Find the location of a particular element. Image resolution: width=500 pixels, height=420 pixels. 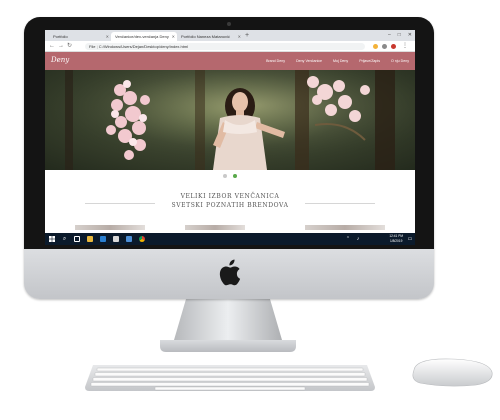

volume-icon: ♪ is located at coordinates (358, 239).